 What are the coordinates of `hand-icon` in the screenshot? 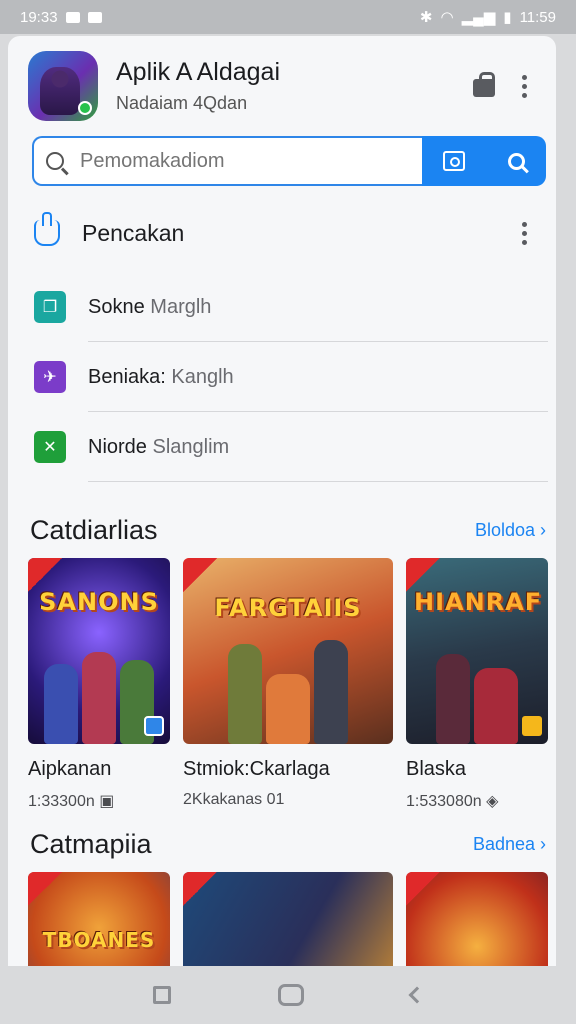 It's located at (47, 229).